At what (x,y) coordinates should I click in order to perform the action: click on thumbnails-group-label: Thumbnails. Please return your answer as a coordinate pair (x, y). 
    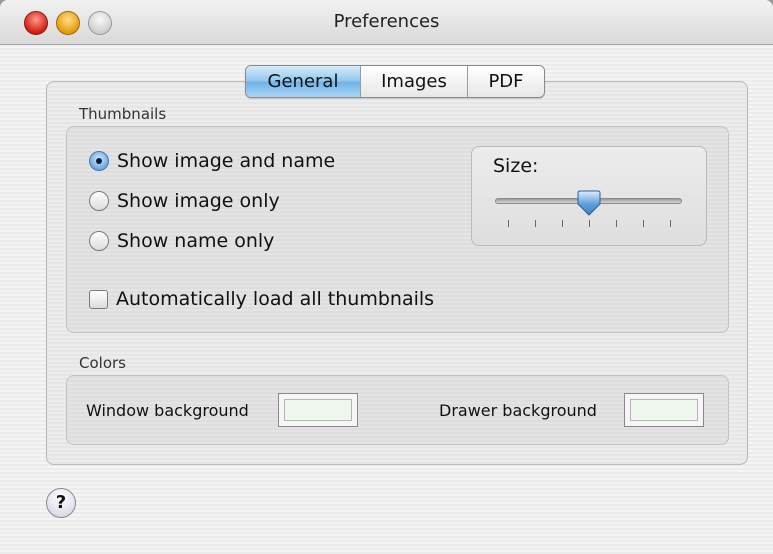
    Looking at the image, I should click on (123, 114).